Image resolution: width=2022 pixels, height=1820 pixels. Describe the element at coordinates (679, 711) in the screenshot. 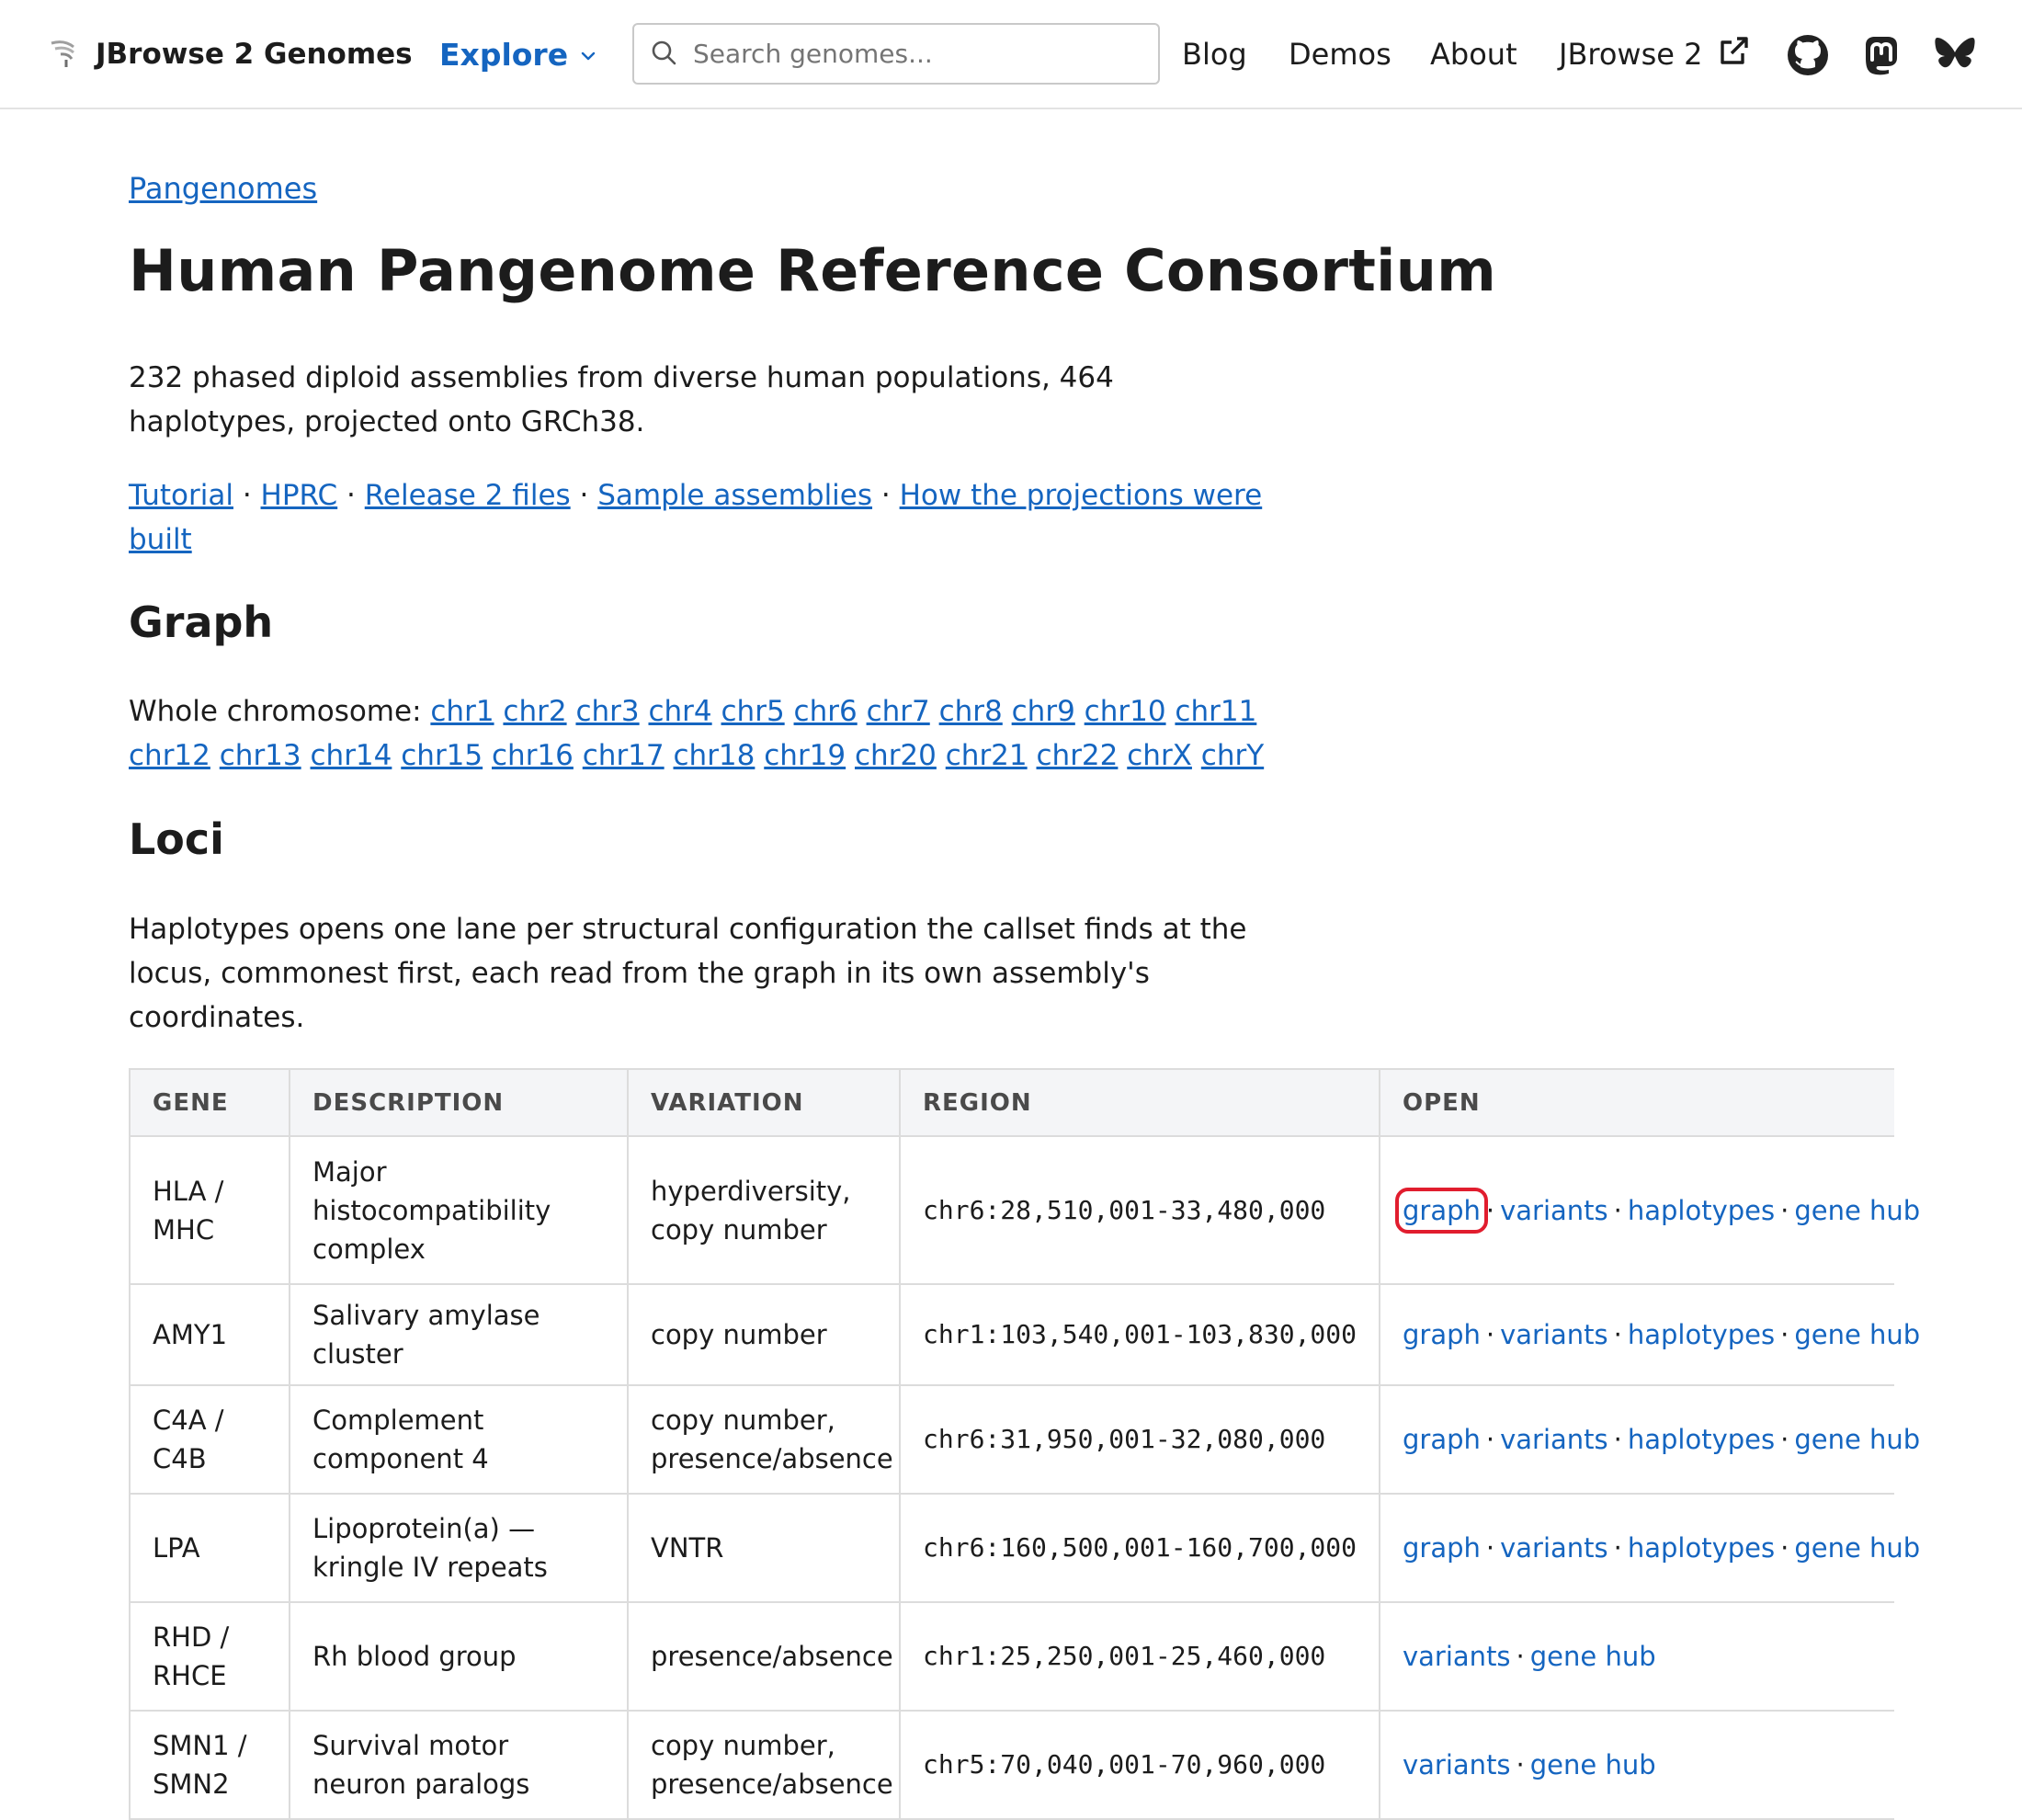

I see `chrom-link-chr4: chr4` at that location.